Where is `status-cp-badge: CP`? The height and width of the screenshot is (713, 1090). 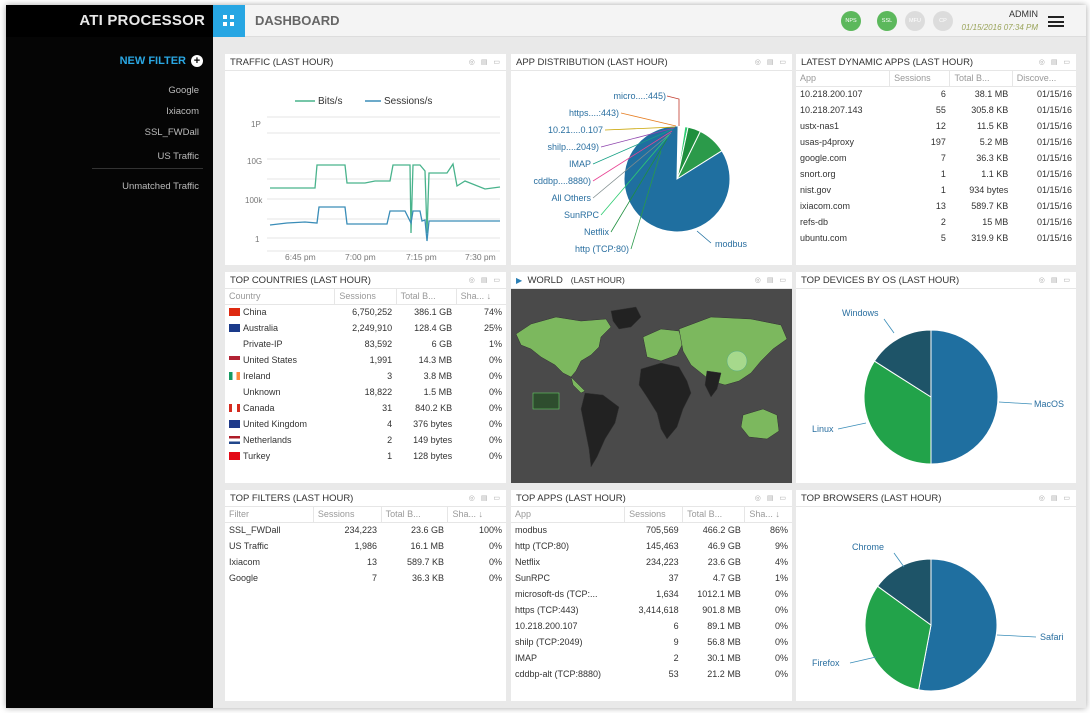
status-cp-badge: CP is located at coordinates (943, 21).